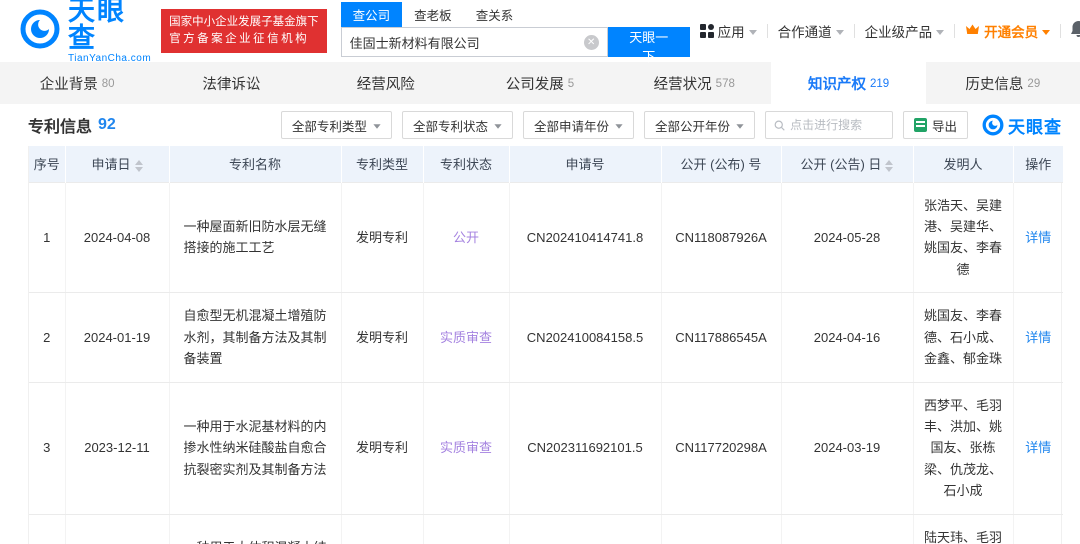 This screenshot has height=544, width=1080. Describe the element at coordinates (648, 45) in the screenshot. I see `search-button: 天眼一下` at that location.